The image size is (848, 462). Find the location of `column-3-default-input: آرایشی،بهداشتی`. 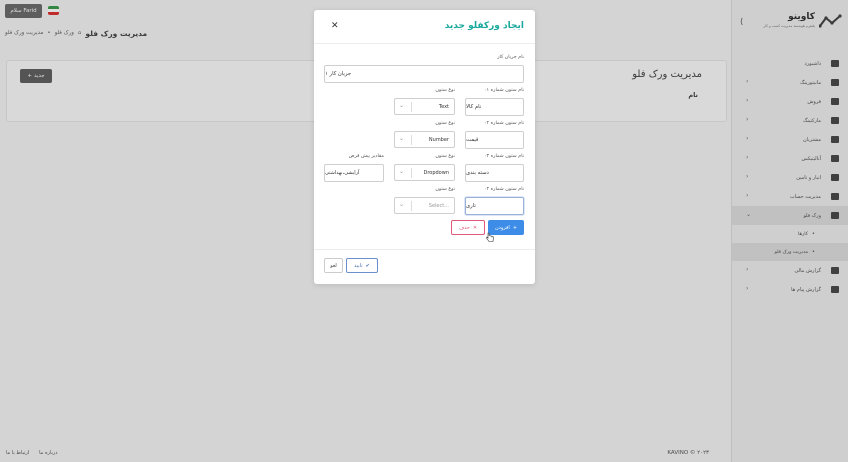

column-3-default-input: آرایشی،بهداشتی is located at coordinates (354, 173).